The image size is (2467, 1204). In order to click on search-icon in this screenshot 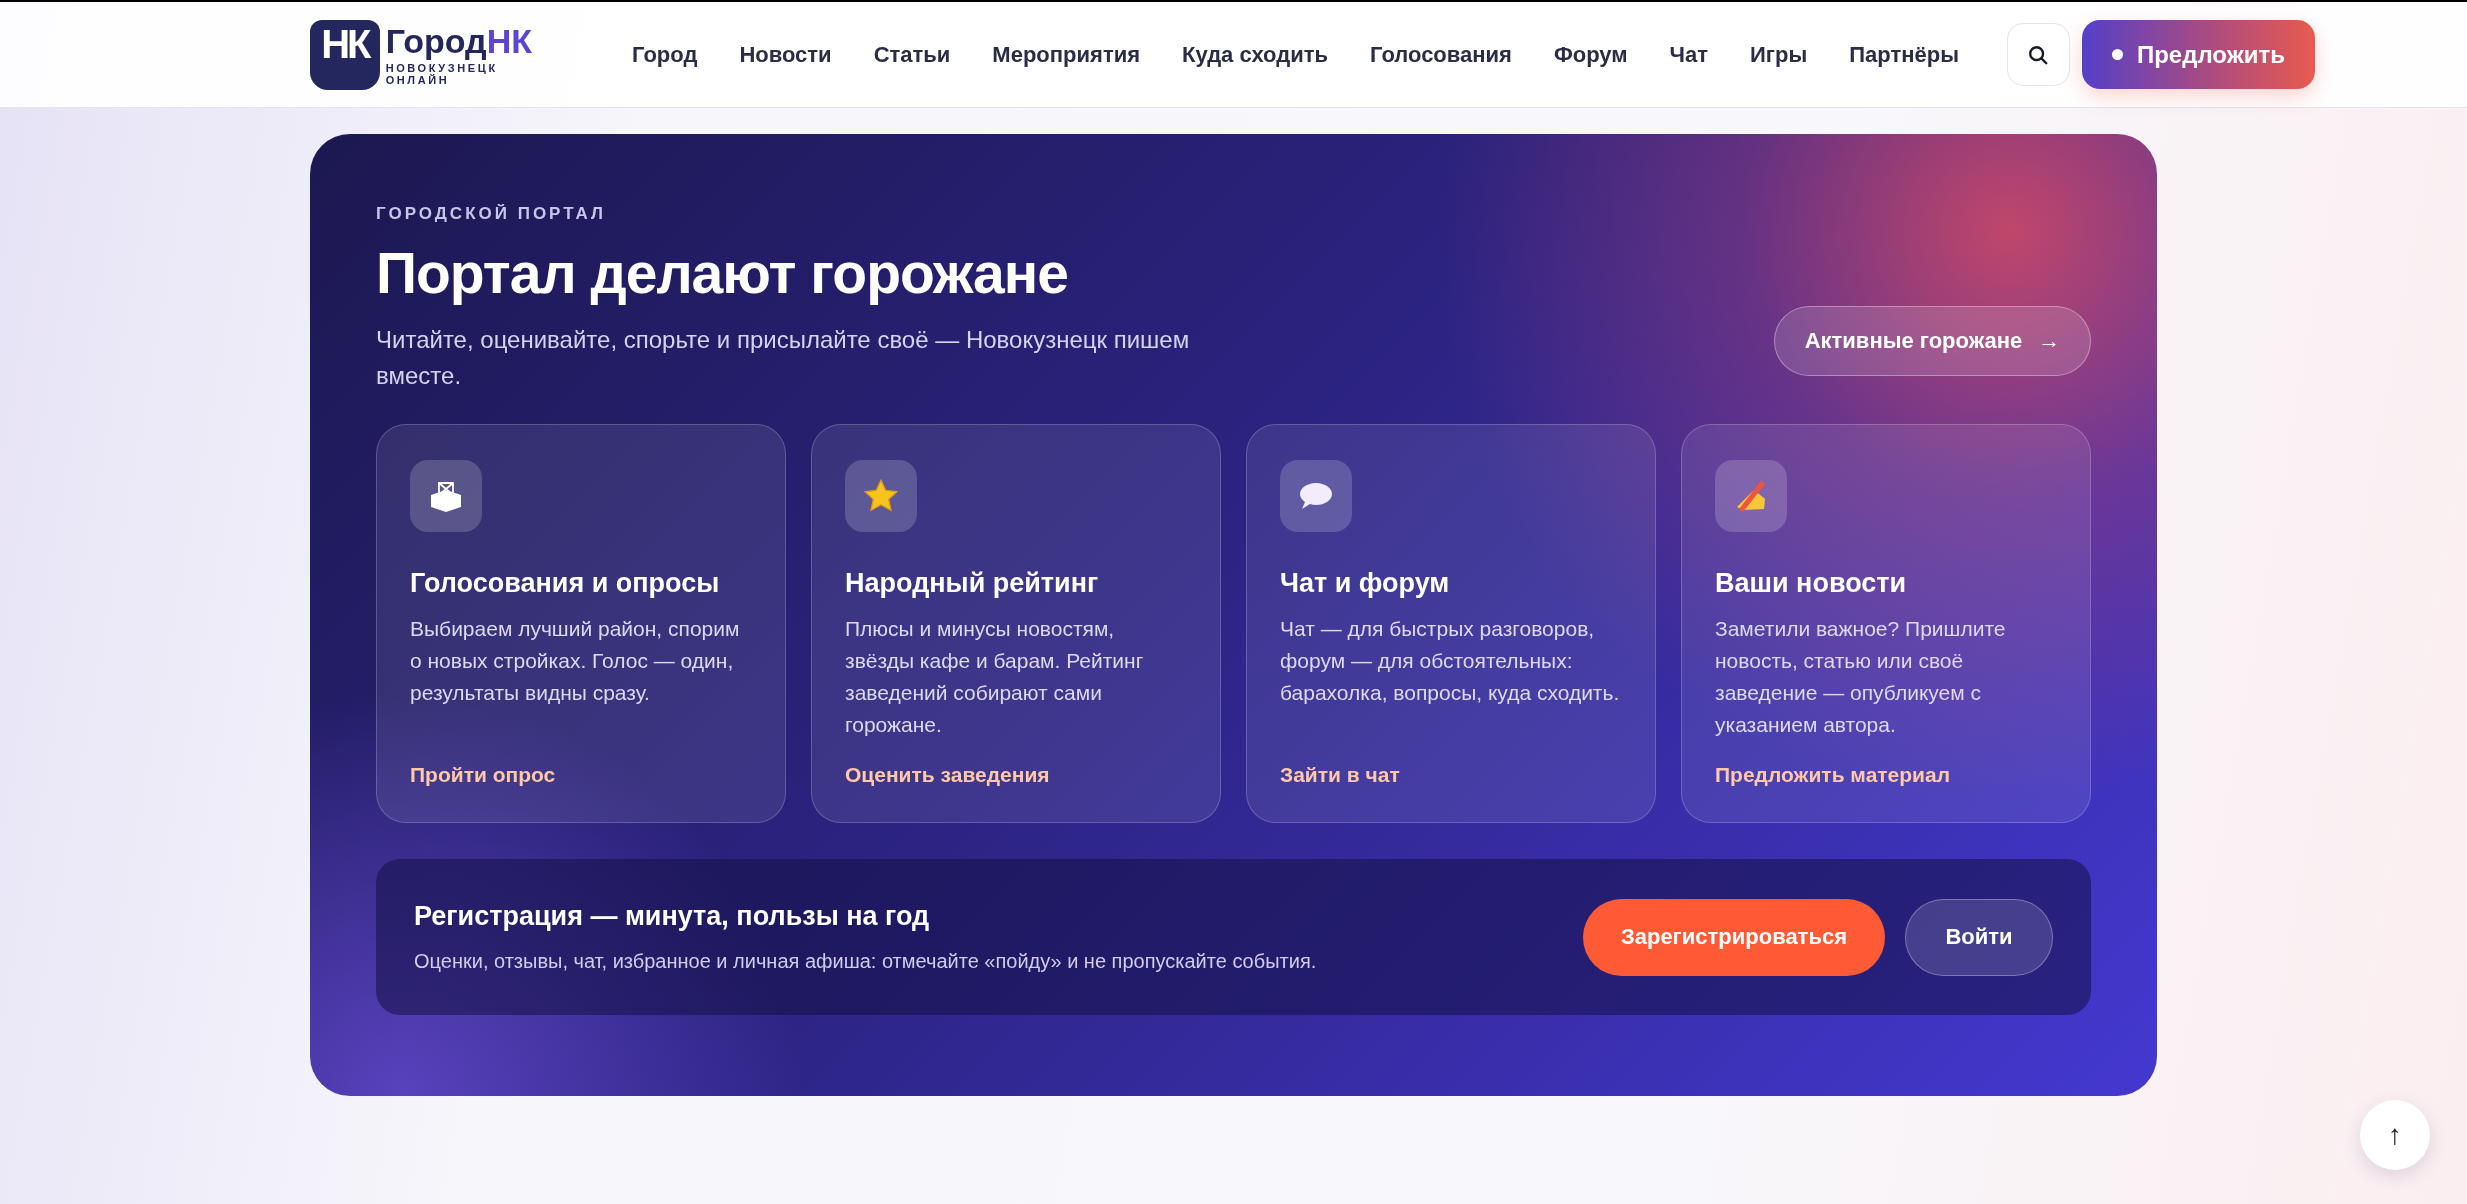, I will do `click(2038, 54)`.